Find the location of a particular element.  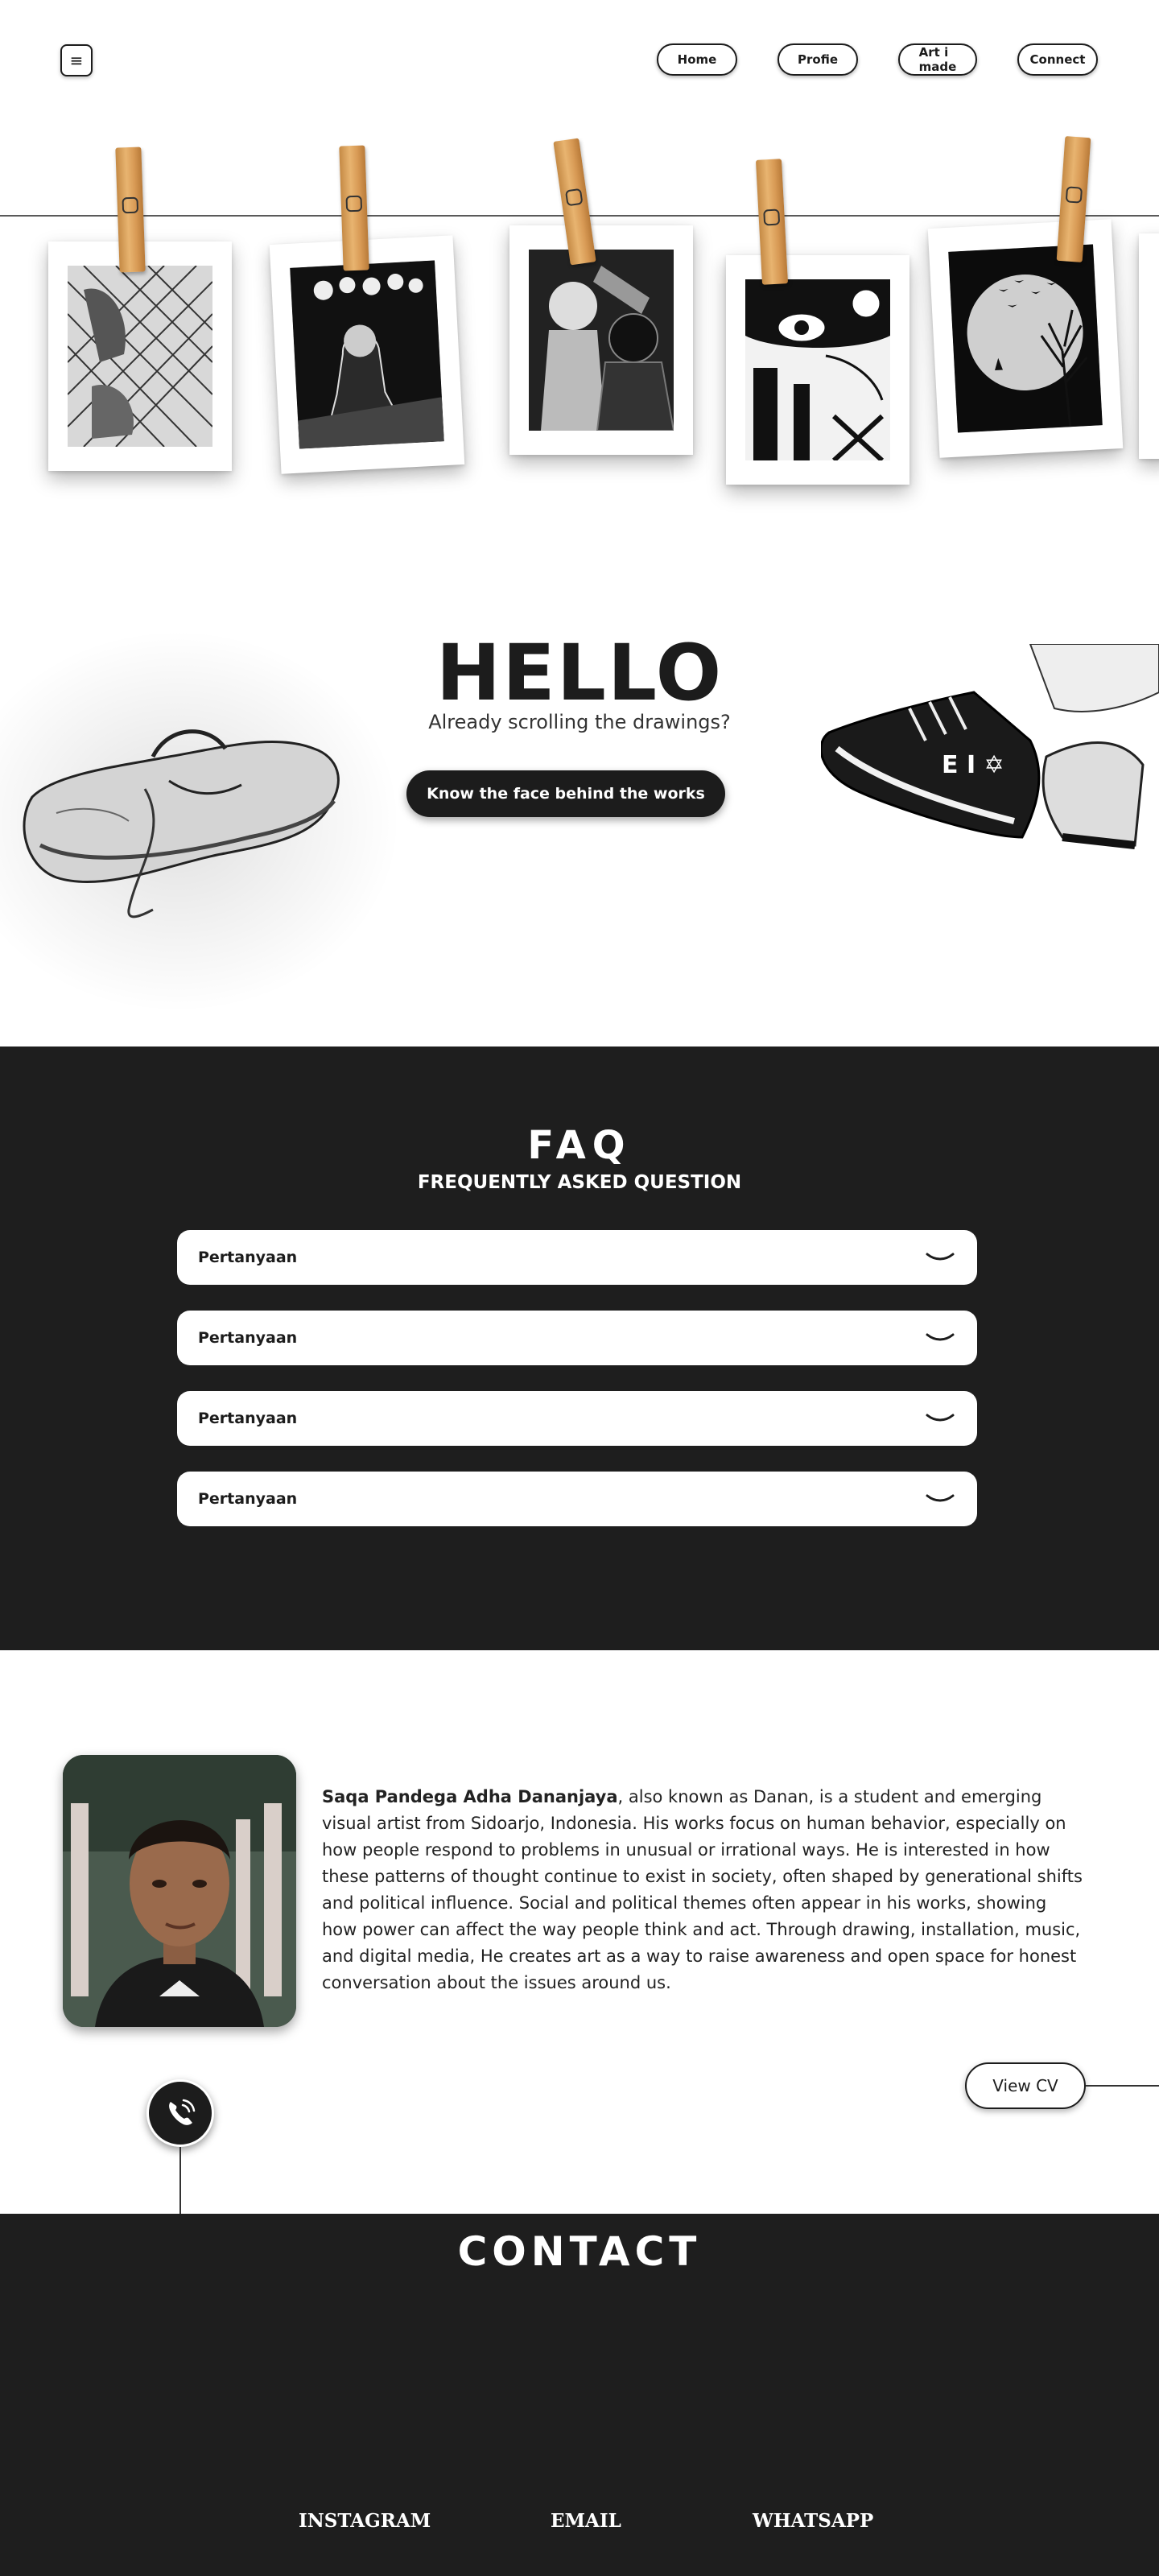

nav-profile-button: Profie is located at coordinates (817, 59).